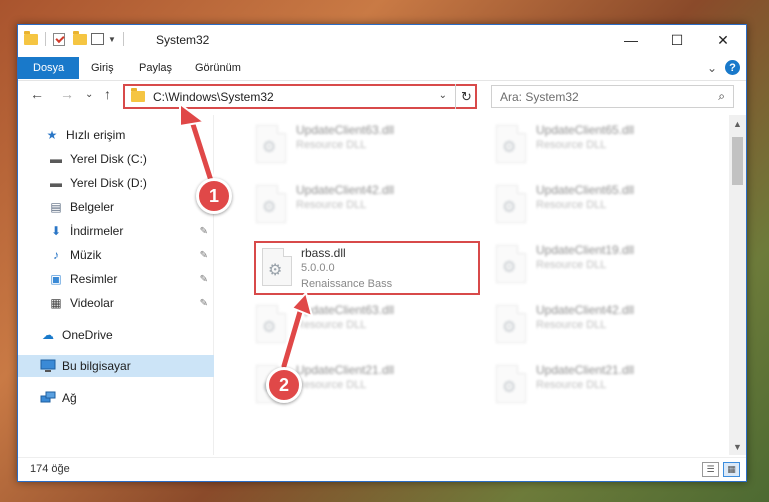  Describe the element at coordinates (284, 385) in the screenshot. I see `callout-step-2: 2` at that location.